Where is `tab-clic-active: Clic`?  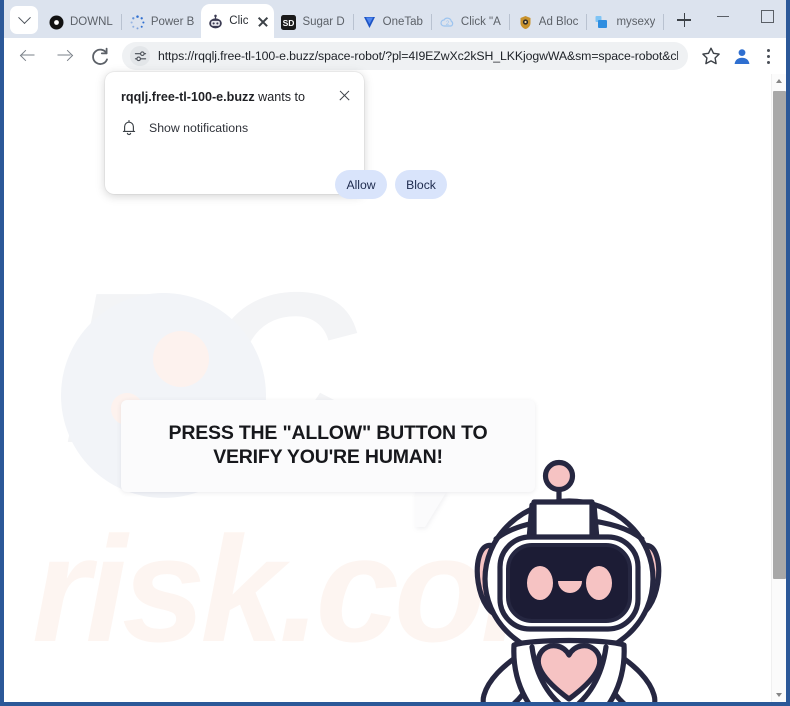
tab-clic-active: Clic is located at coordinates (238, 21).